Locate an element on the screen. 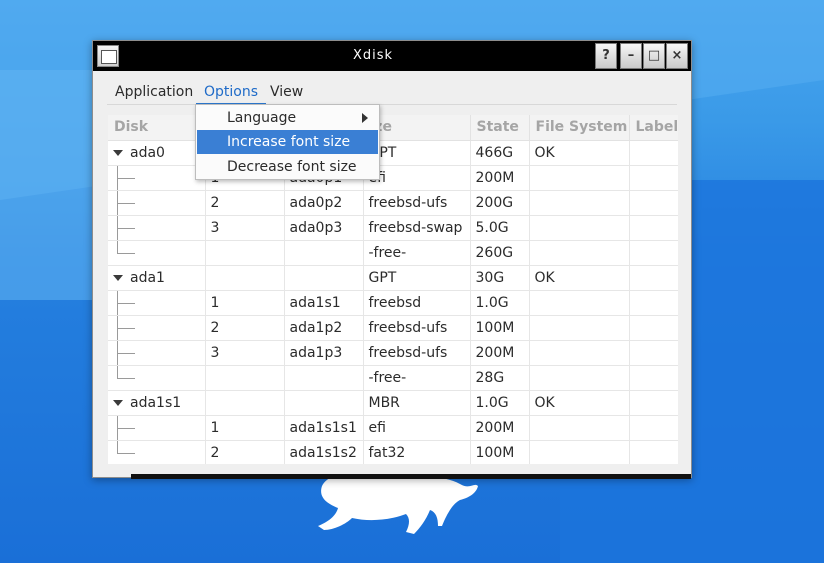 This screenshot has height=563, width=824. table-row: 2ada0p2freebsd-ufs200Gufs is located at coordinates (393, 203).